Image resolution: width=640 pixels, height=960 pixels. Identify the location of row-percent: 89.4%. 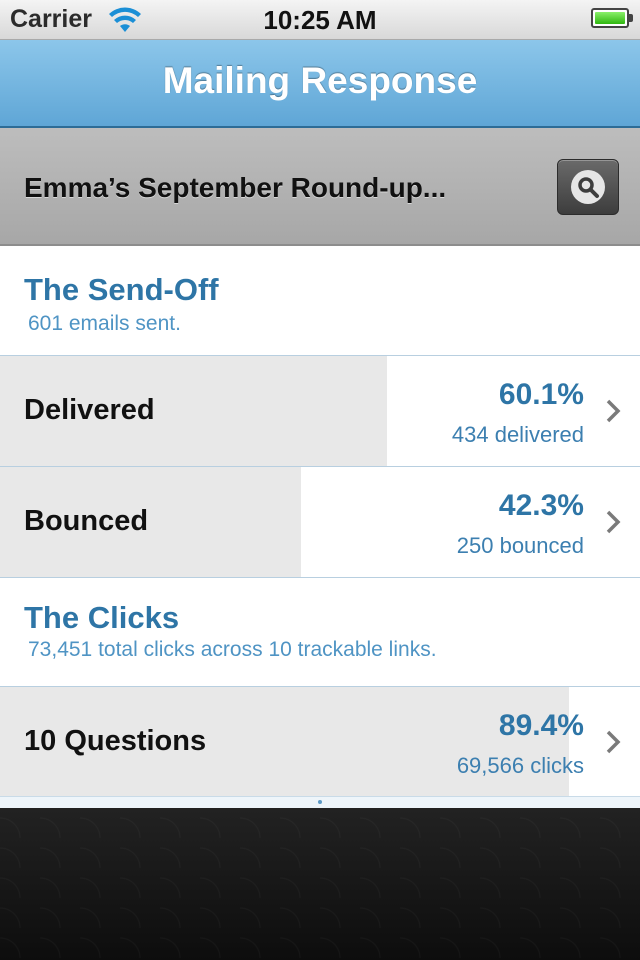
(541, 725).